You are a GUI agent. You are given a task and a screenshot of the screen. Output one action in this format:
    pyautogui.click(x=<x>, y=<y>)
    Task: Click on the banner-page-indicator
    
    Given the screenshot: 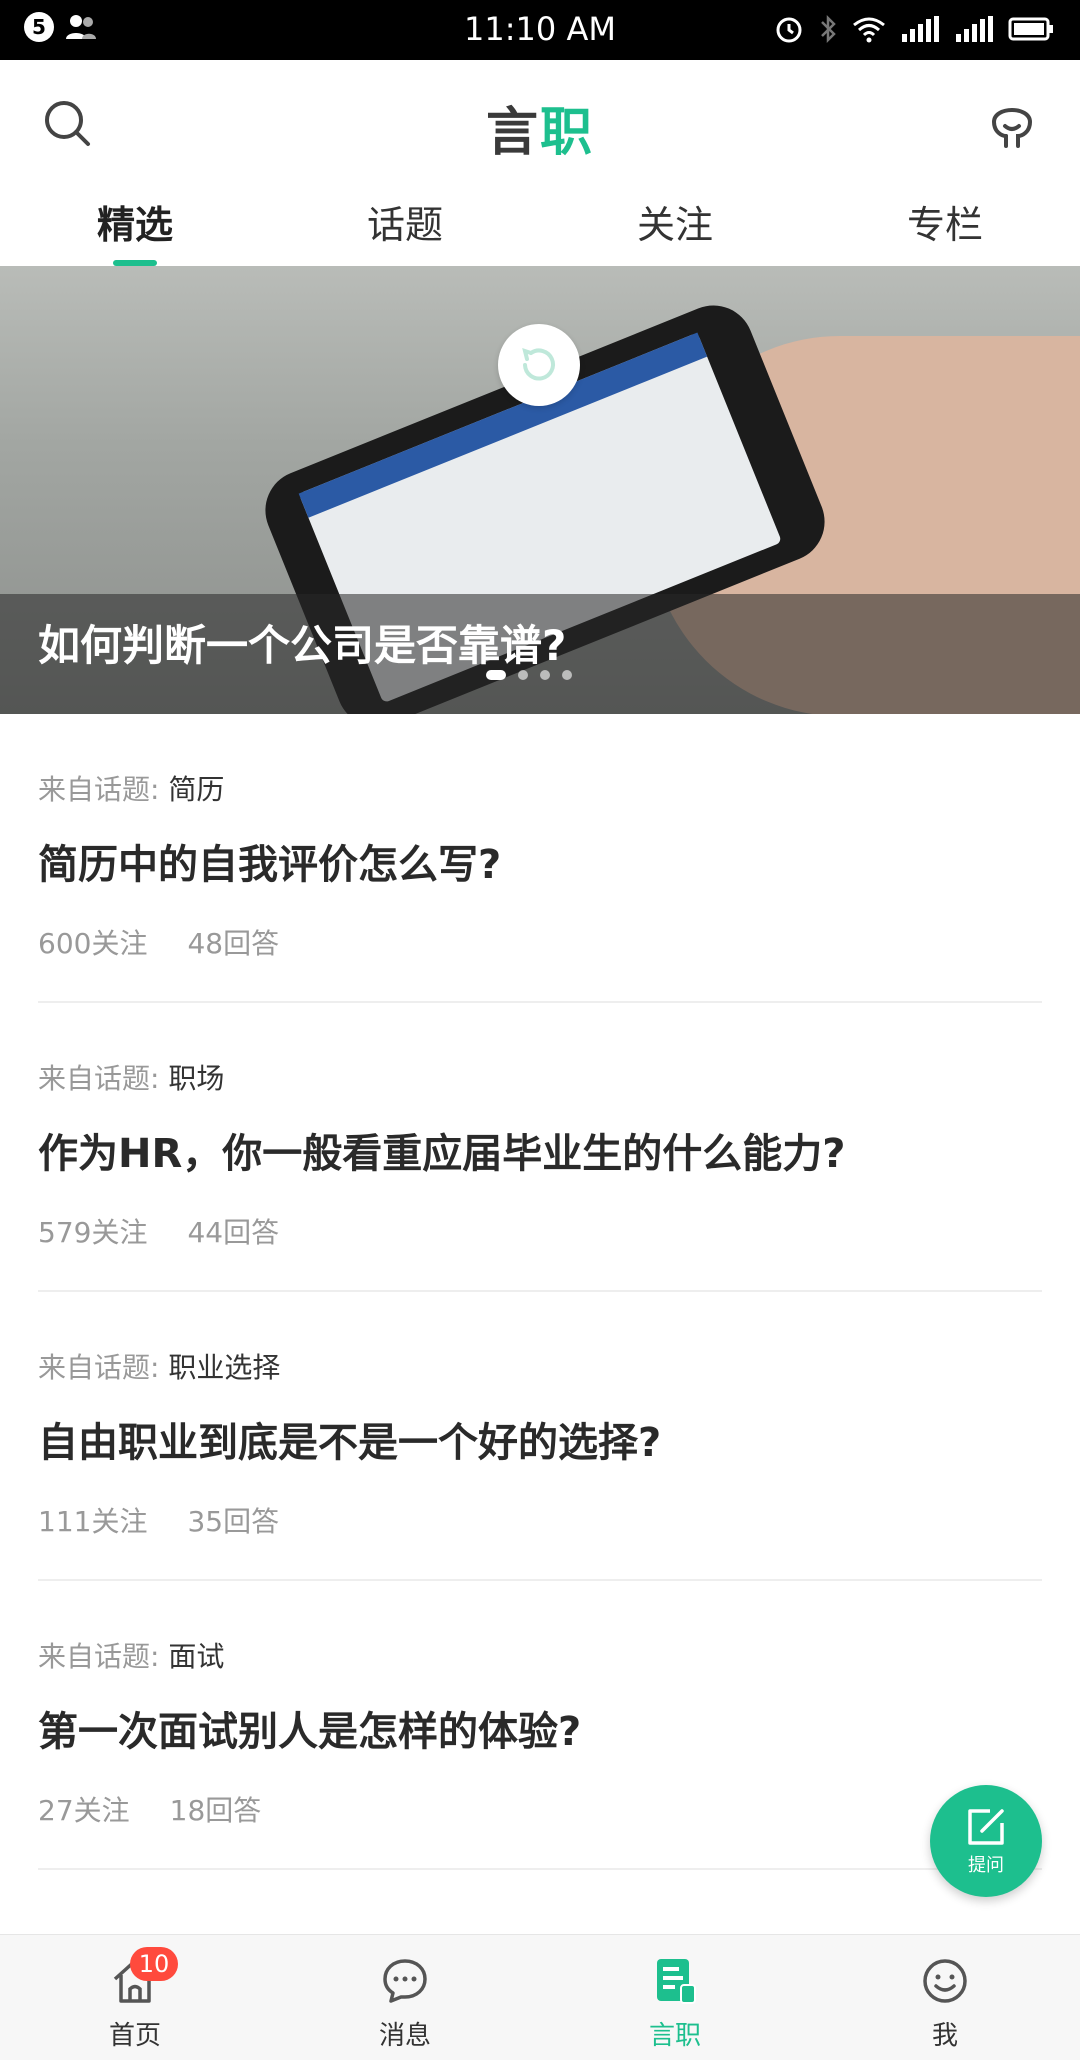 What is the action you would take?
    pyautogui.click(x=529, y=675)
    